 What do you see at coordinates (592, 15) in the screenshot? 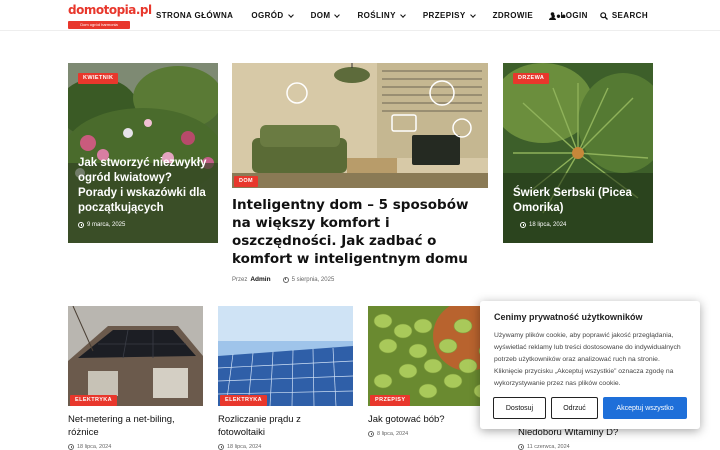
I see `header-actions: LOGIN SEARCH` at bounding box center [592, 15].